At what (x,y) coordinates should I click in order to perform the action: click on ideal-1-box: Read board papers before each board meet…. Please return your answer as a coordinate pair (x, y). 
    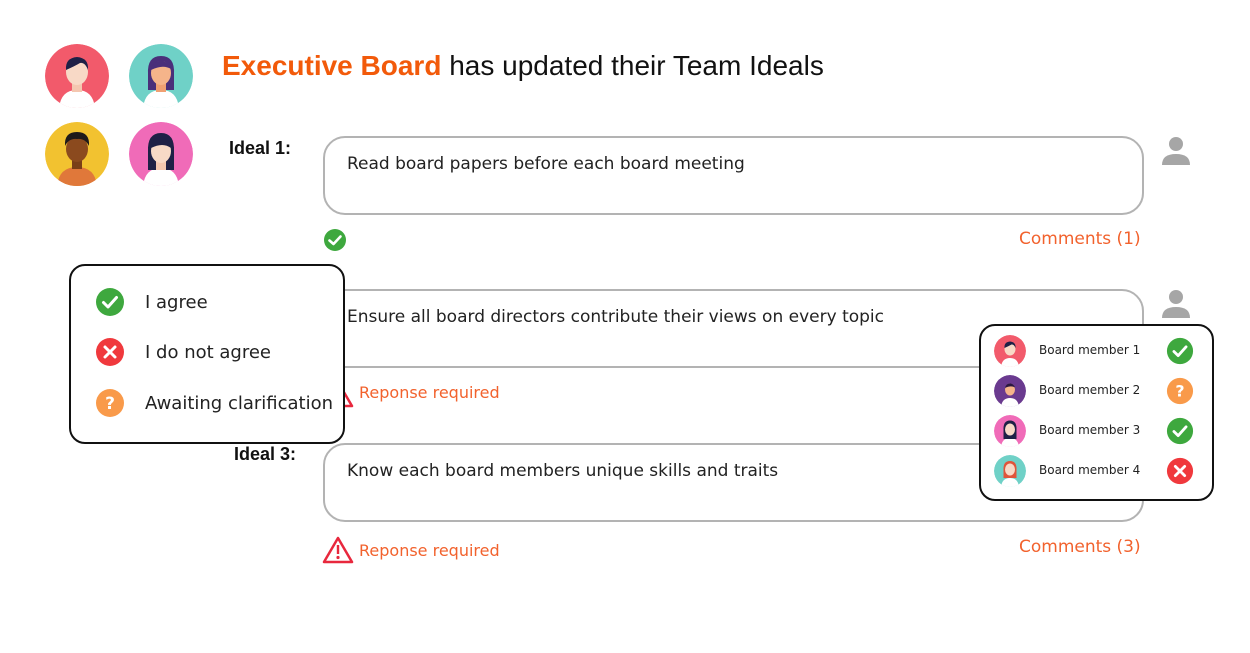
    Looking at the image, I should click on (733, 175).